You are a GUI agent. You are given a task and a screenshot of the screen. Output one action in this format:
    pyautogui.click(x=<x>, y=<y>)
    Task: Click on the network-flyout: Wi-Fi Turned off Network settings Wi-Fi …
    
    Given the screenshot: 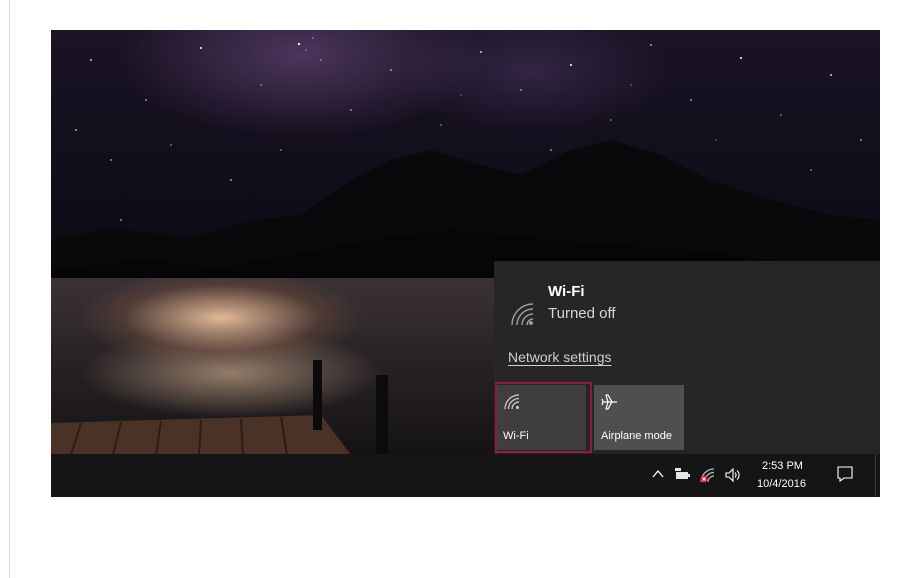 What is the action you would take?
    pyautogui.click(x=687, y=357)
    